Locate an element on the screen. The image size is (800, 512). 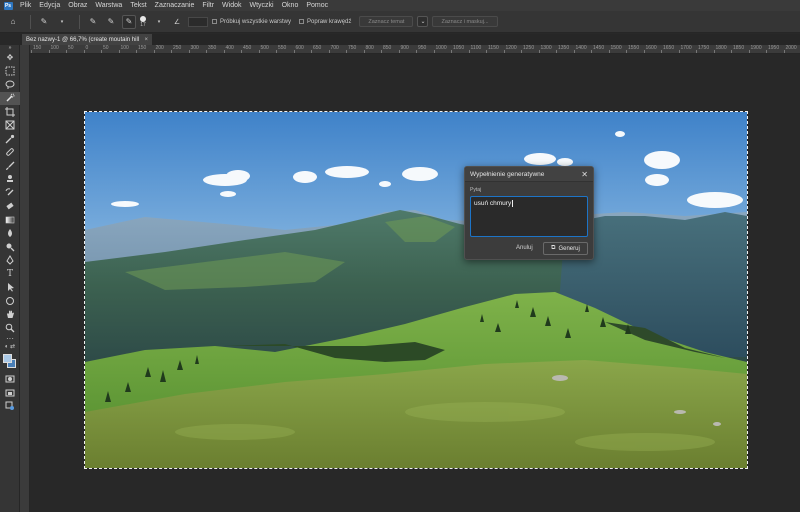
gradient-tool-icon is located at coordinates (10, 220).